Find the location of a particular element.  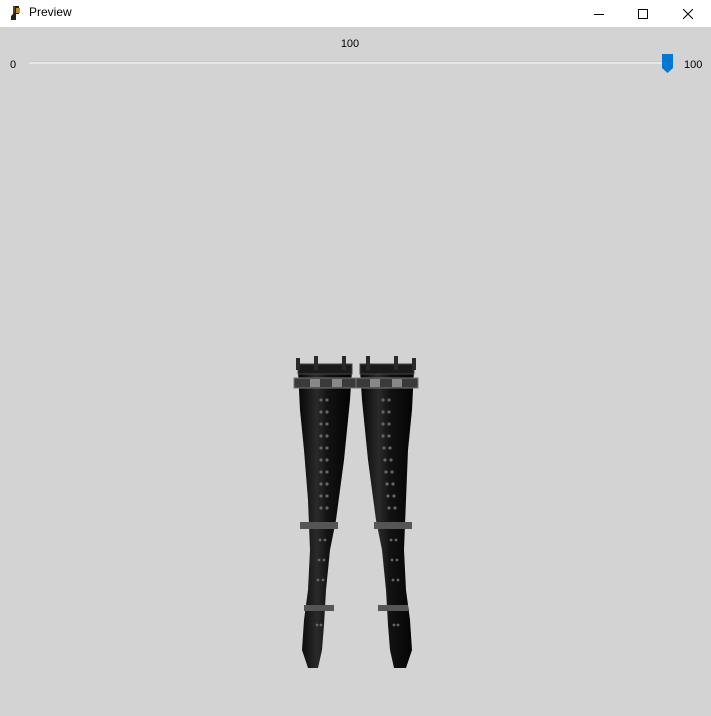

maximize-button is located at coordinates (643, 13).